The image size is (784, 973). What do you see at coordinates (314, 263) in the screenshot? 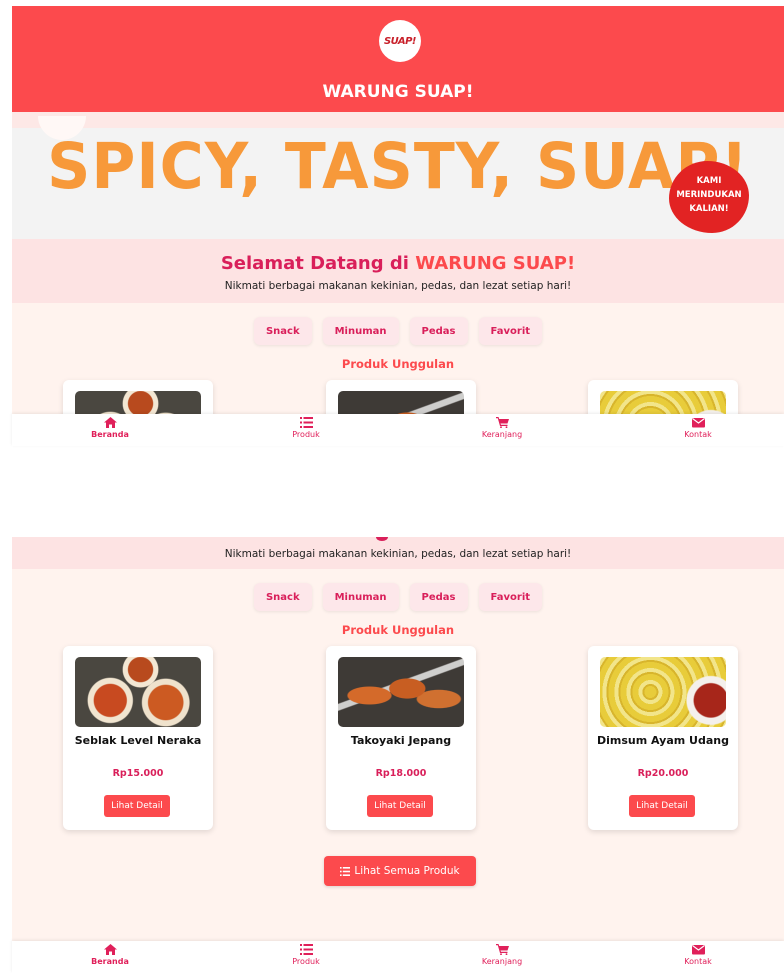
I see `welcome-title-prefix: Selamat Datang di` at bounding box center [314, 263].